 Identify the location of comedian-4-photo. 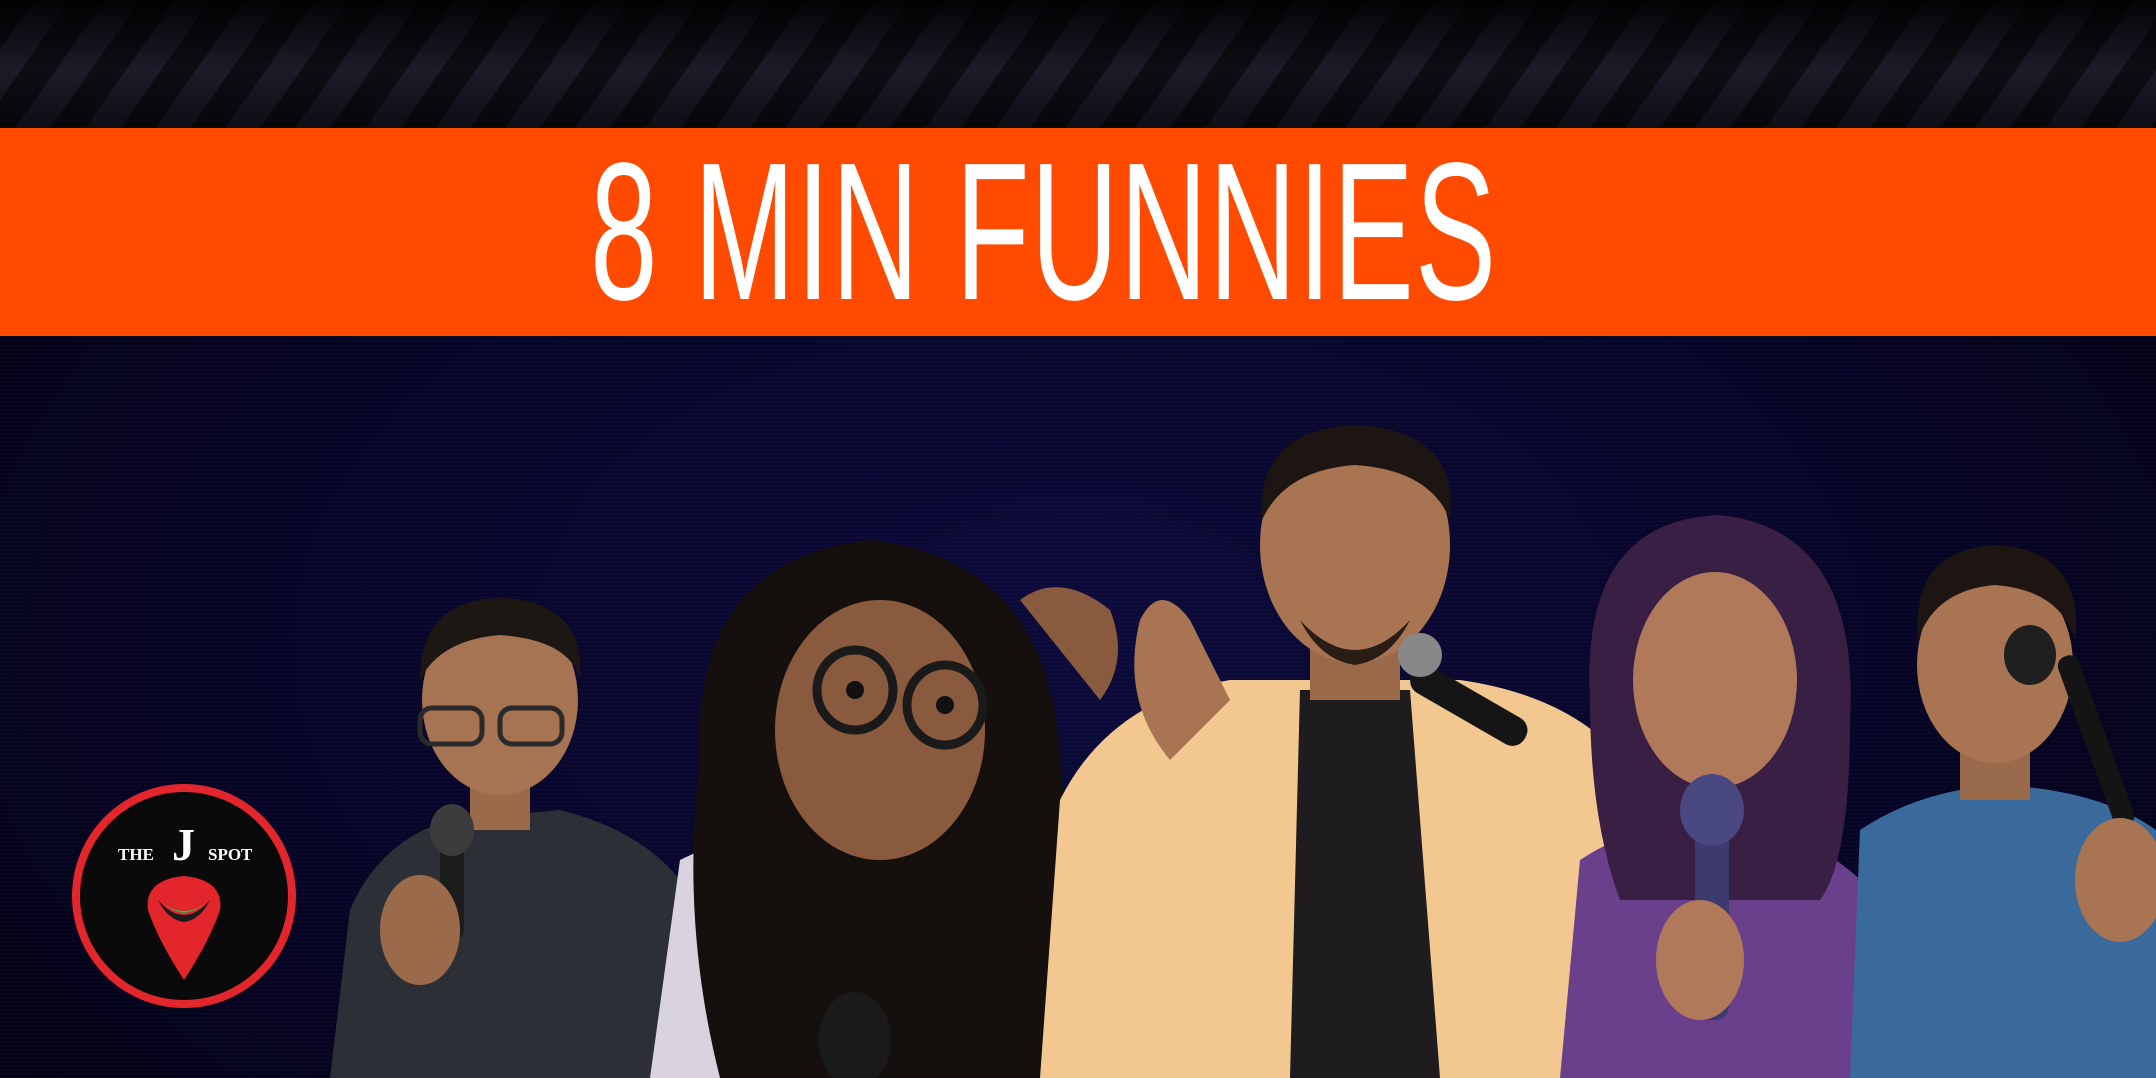
(1730, 796).